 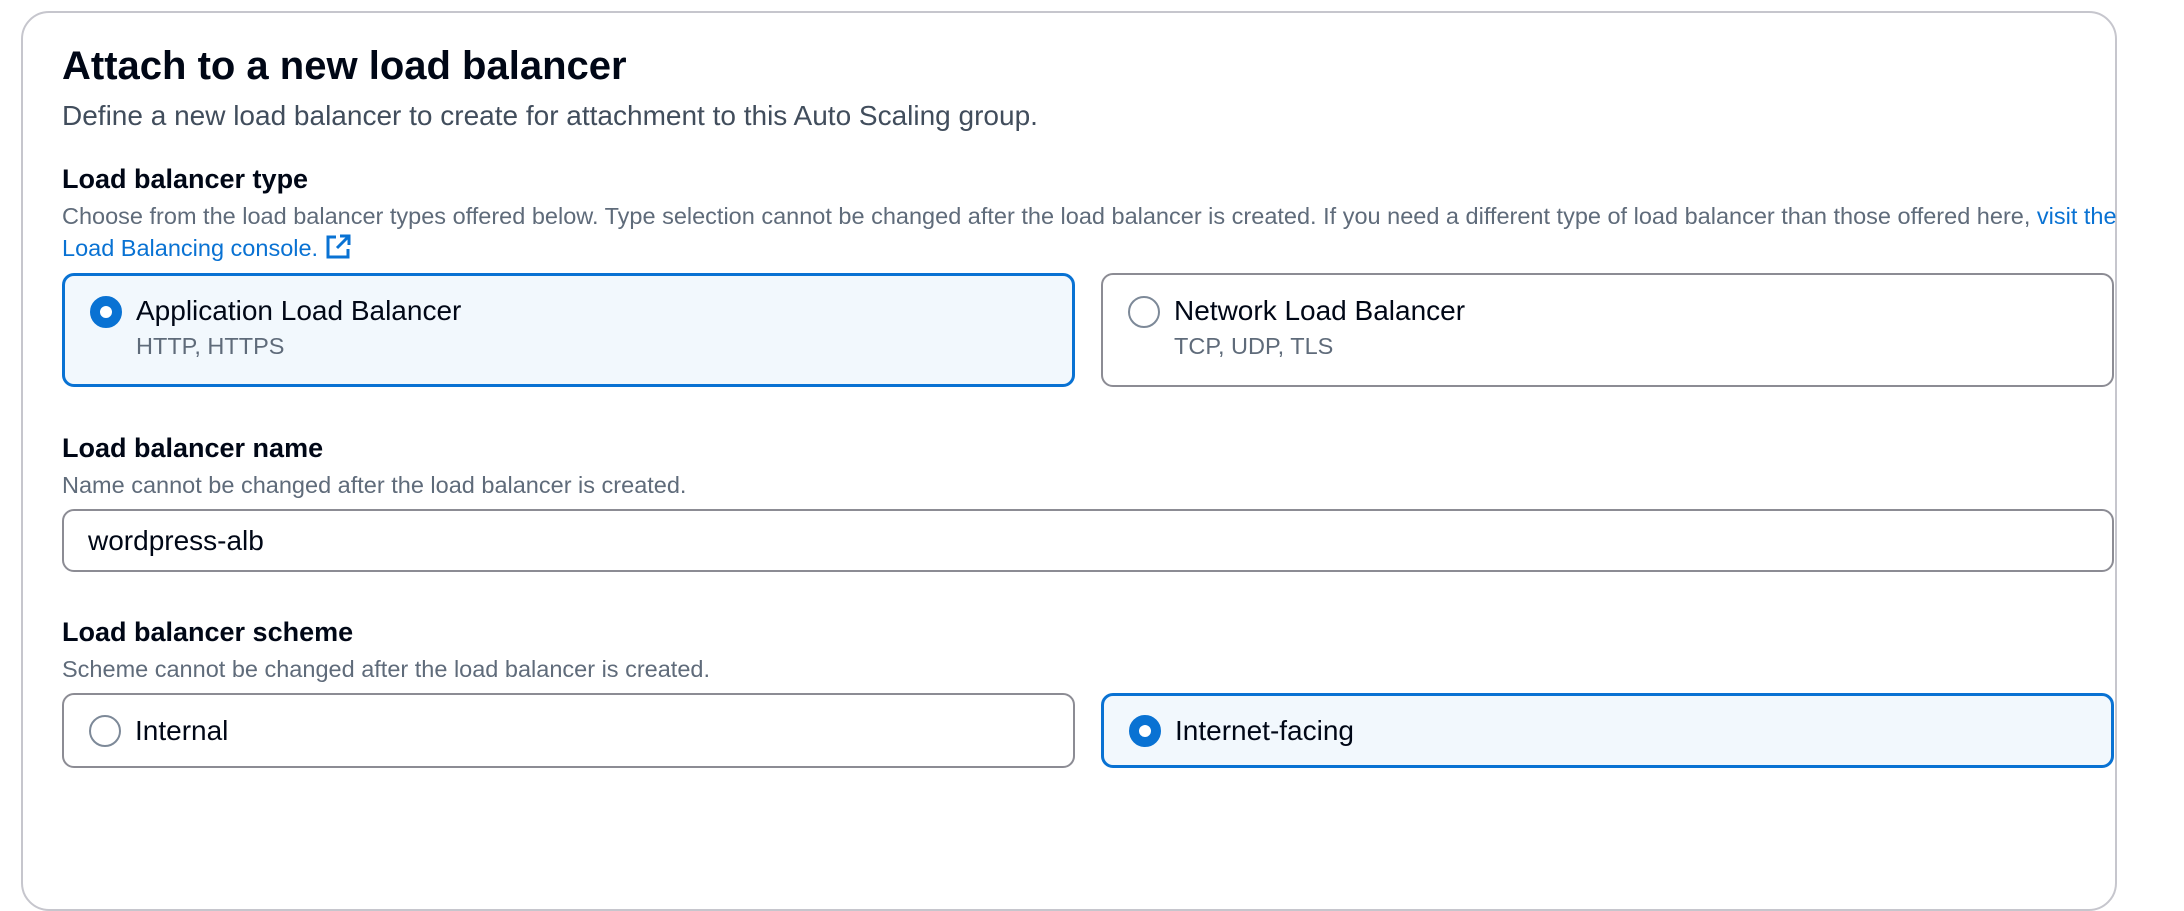 What do you see at coordinates (105, 731) in the screenshot?
I see `radio-internal` at bounding box center [105, 731].